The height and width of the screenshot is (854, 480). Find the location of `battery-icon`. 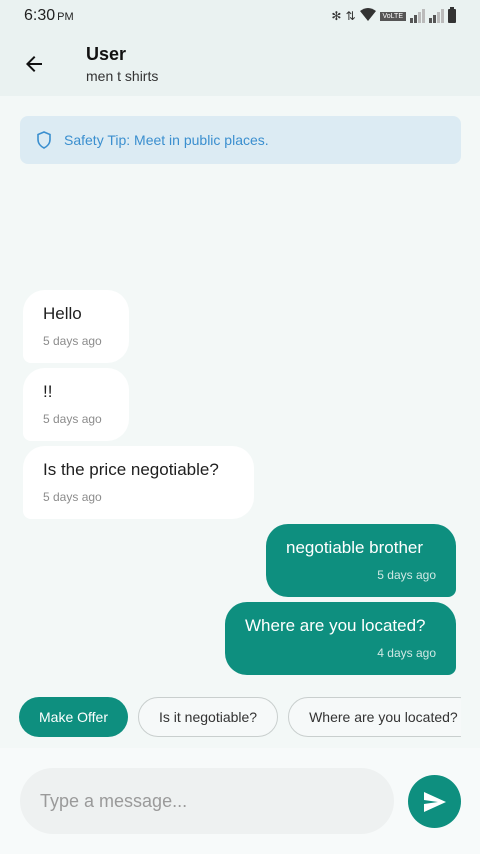

battery-icon is located at coordinates (452, 15).